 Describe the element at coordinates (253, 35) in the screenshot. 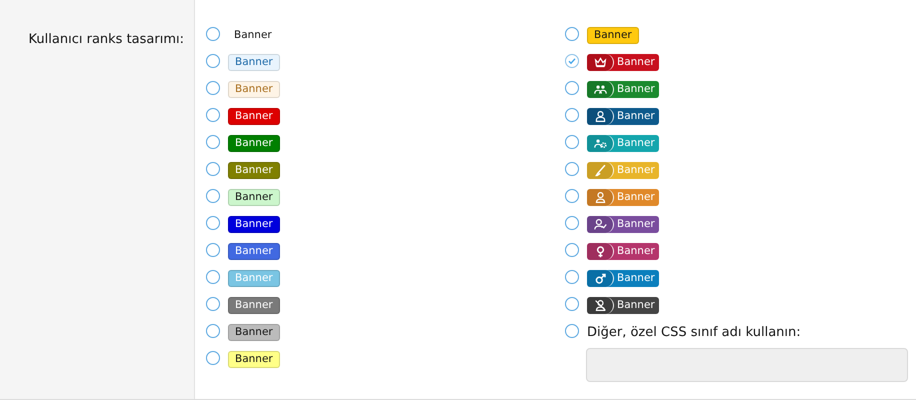

I see `rank-label: Banner` at that location.